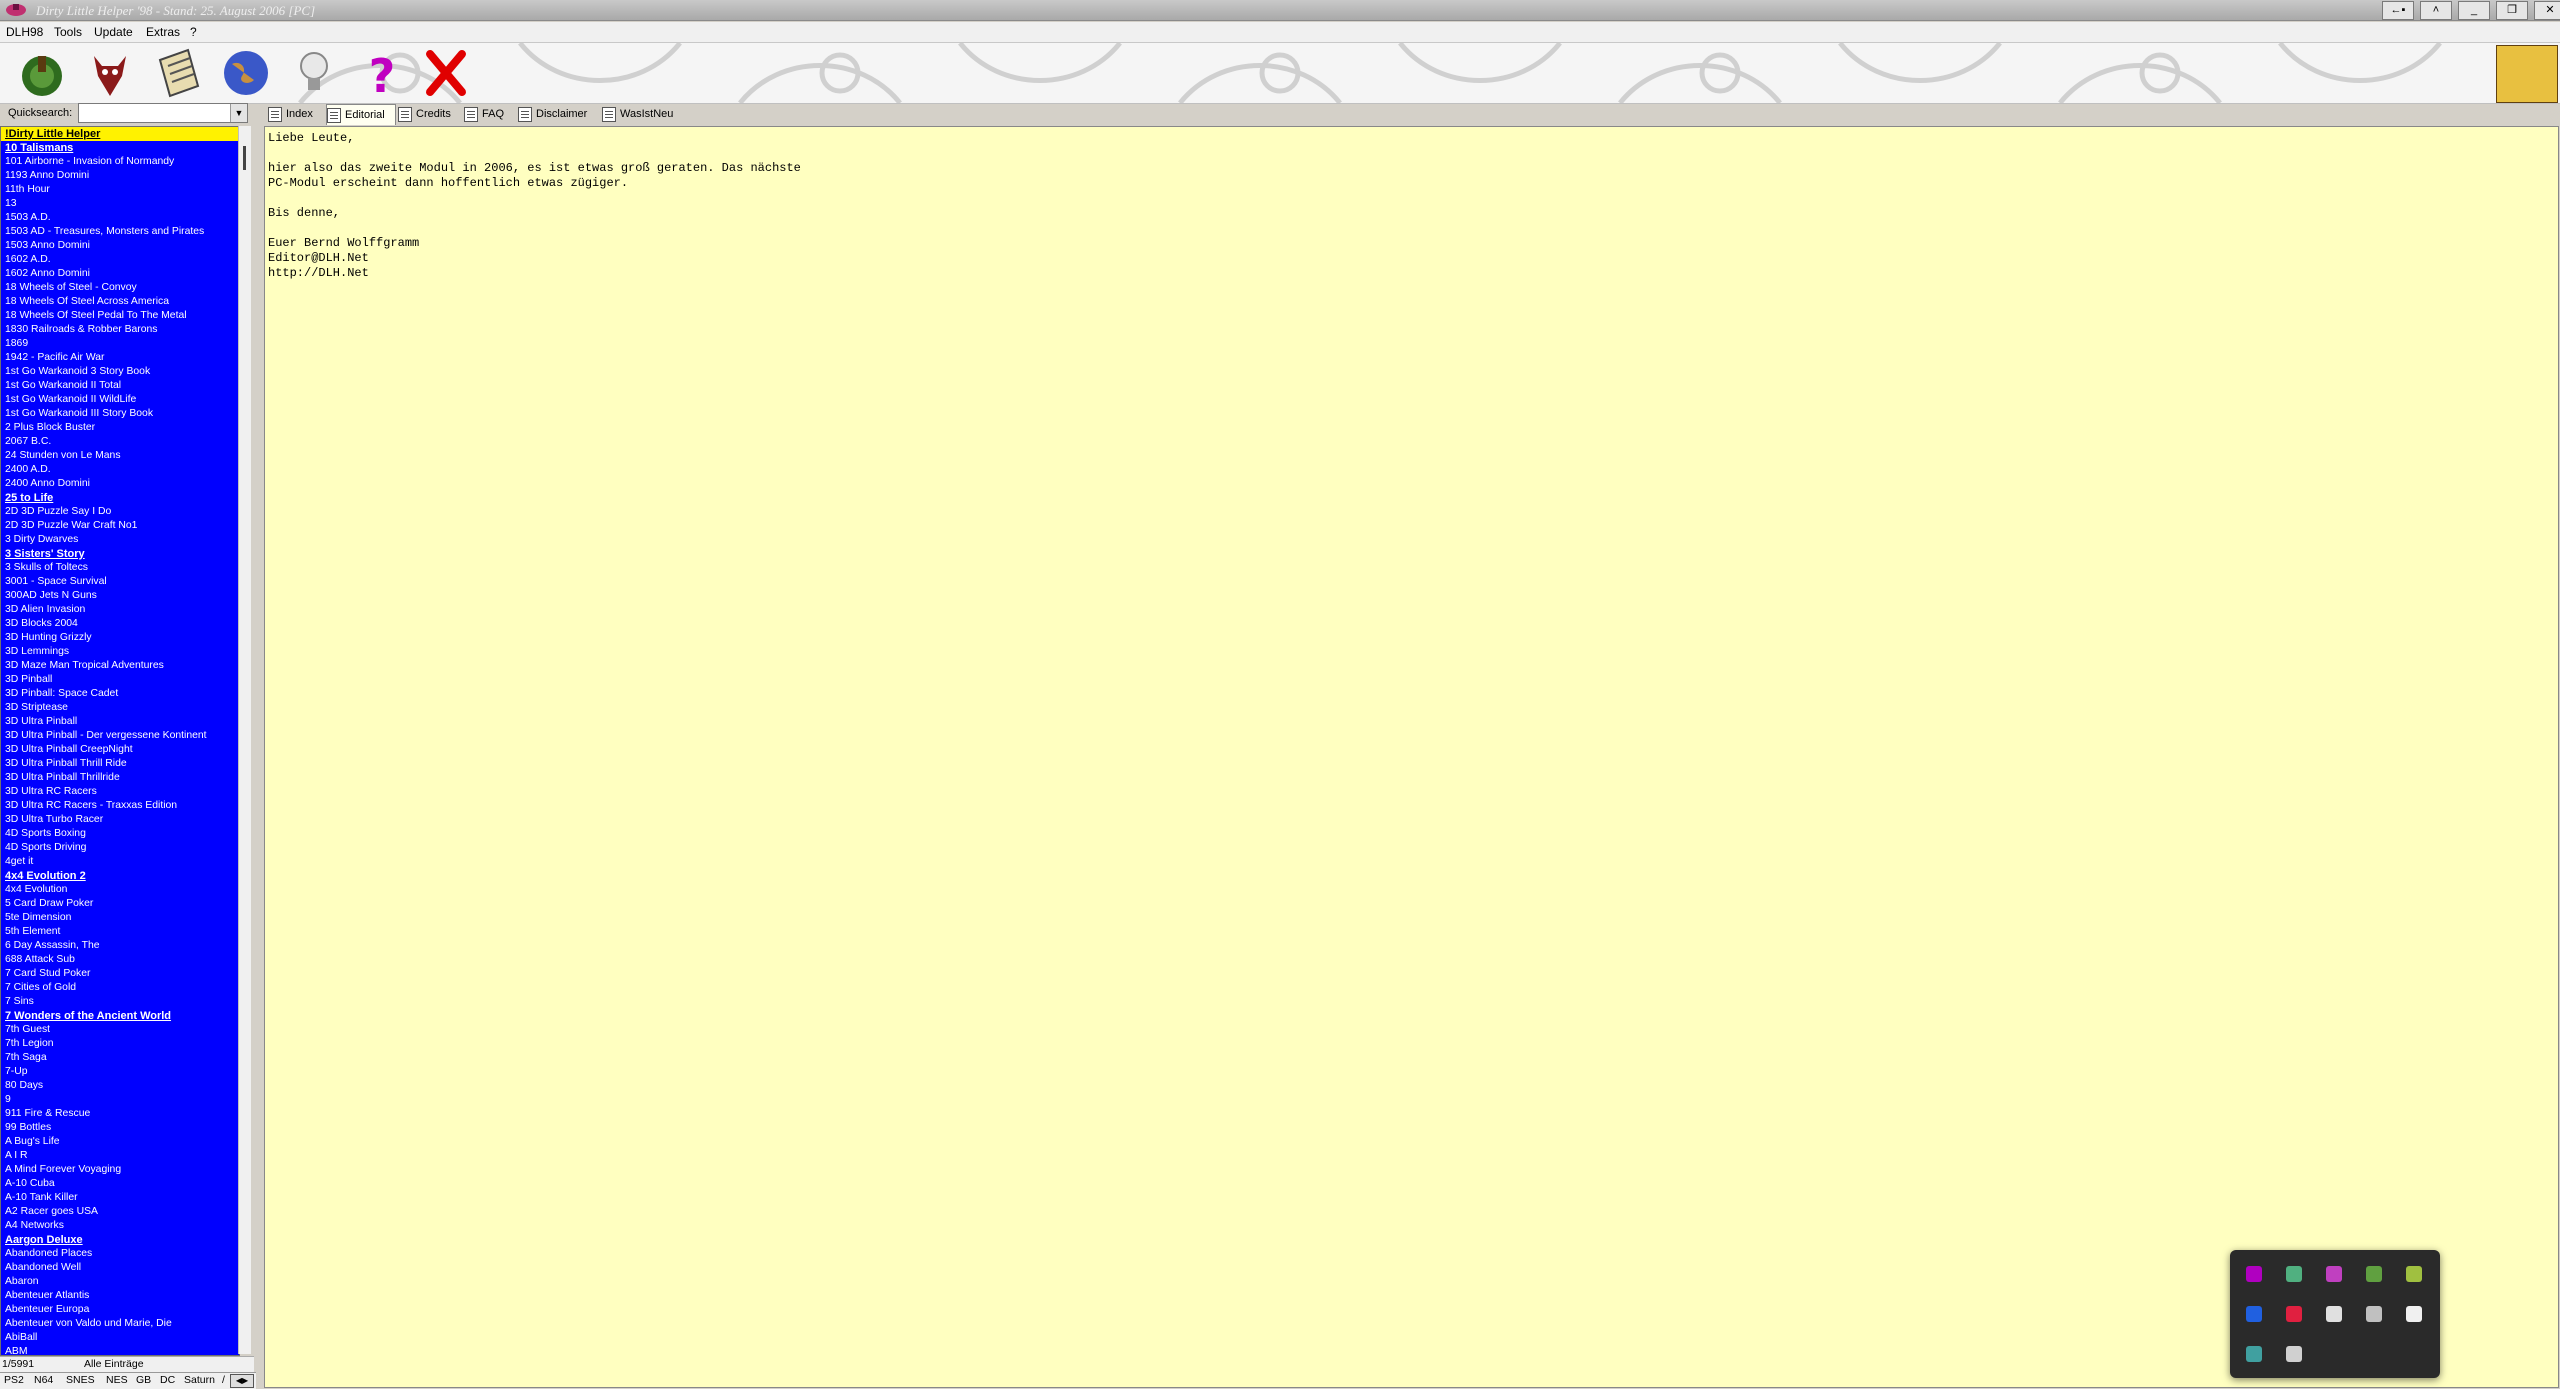  What do you see at coordinates (120, 624) in the screenshot?
I see `list-item: 3D Blocks 2004` at bounding box center [120, 624].